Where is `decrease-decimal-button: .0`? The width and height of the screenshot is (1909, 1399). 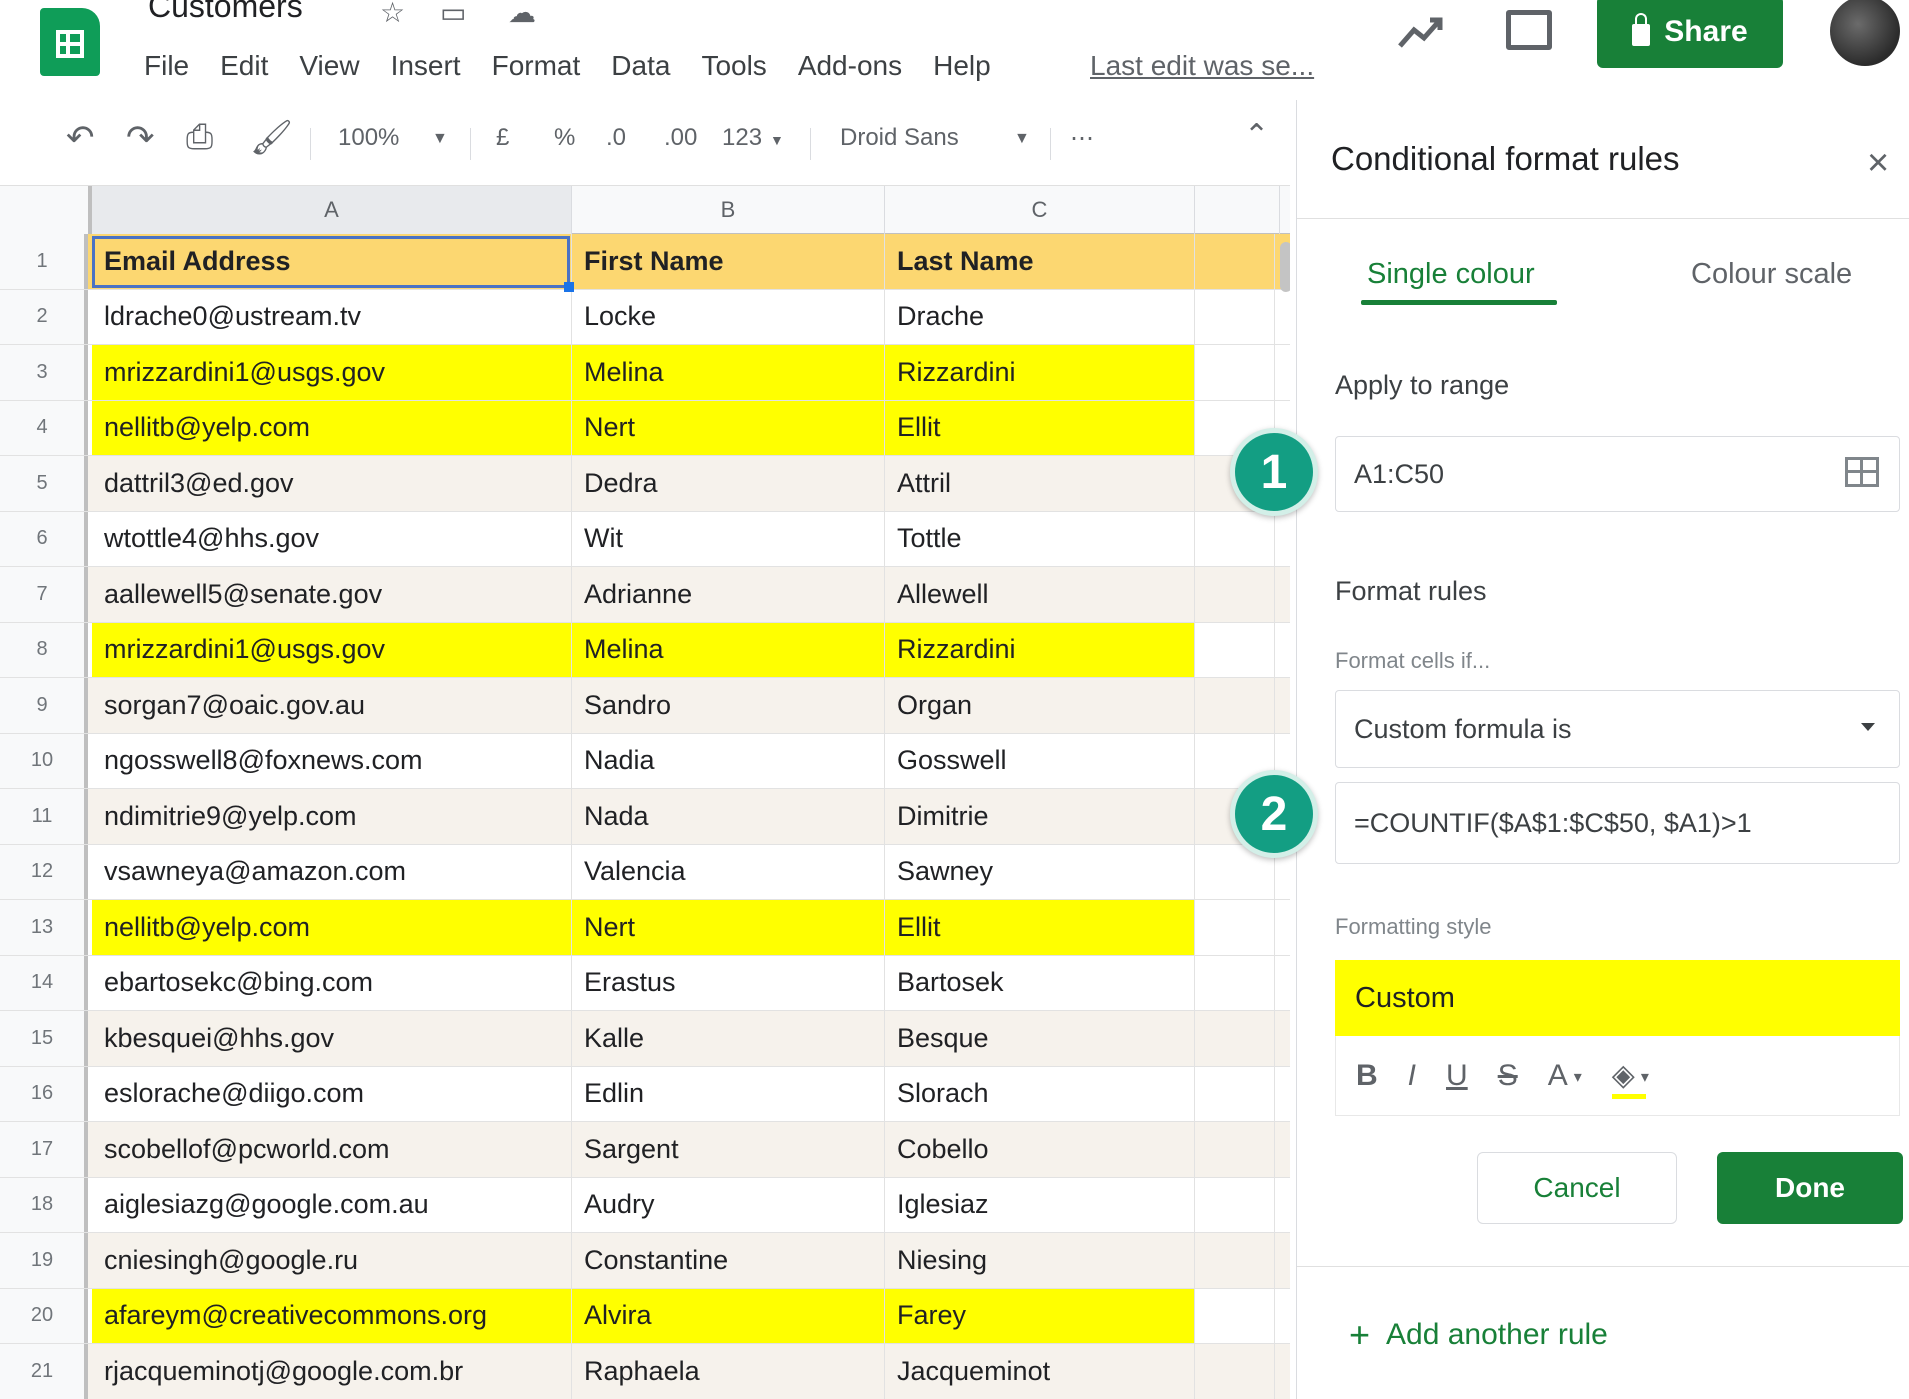
decrease-decimal-button: .0 is located at coordinates (616, 138).